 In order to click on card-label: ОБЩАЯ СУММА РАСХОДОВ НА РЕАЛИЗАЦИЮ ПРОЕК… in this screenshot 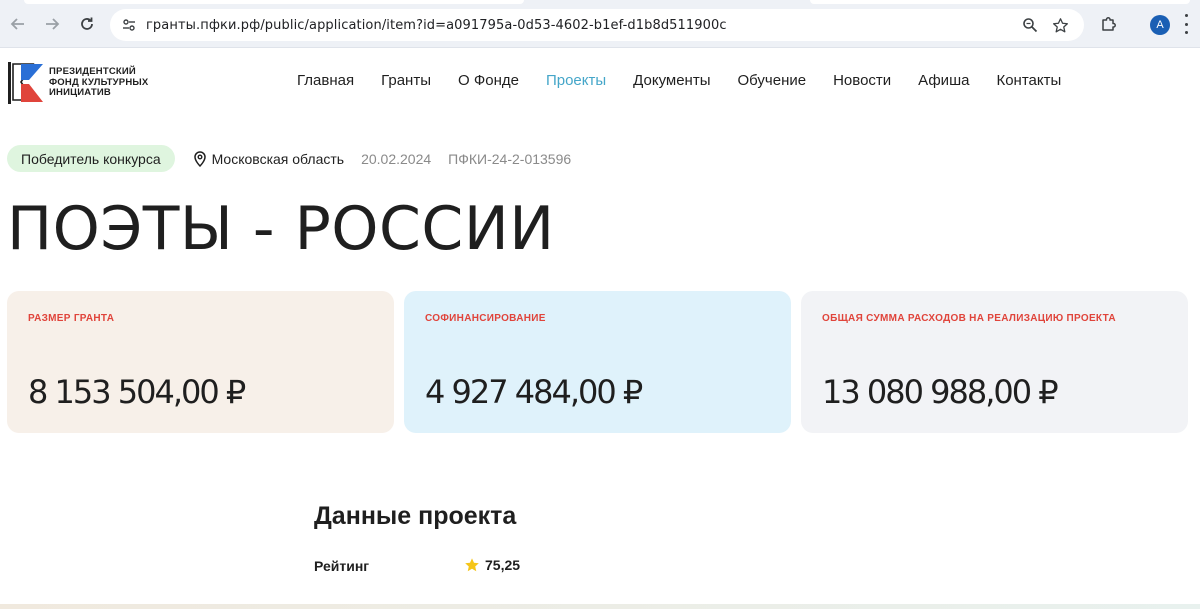, I will do `click(969, 318)`.